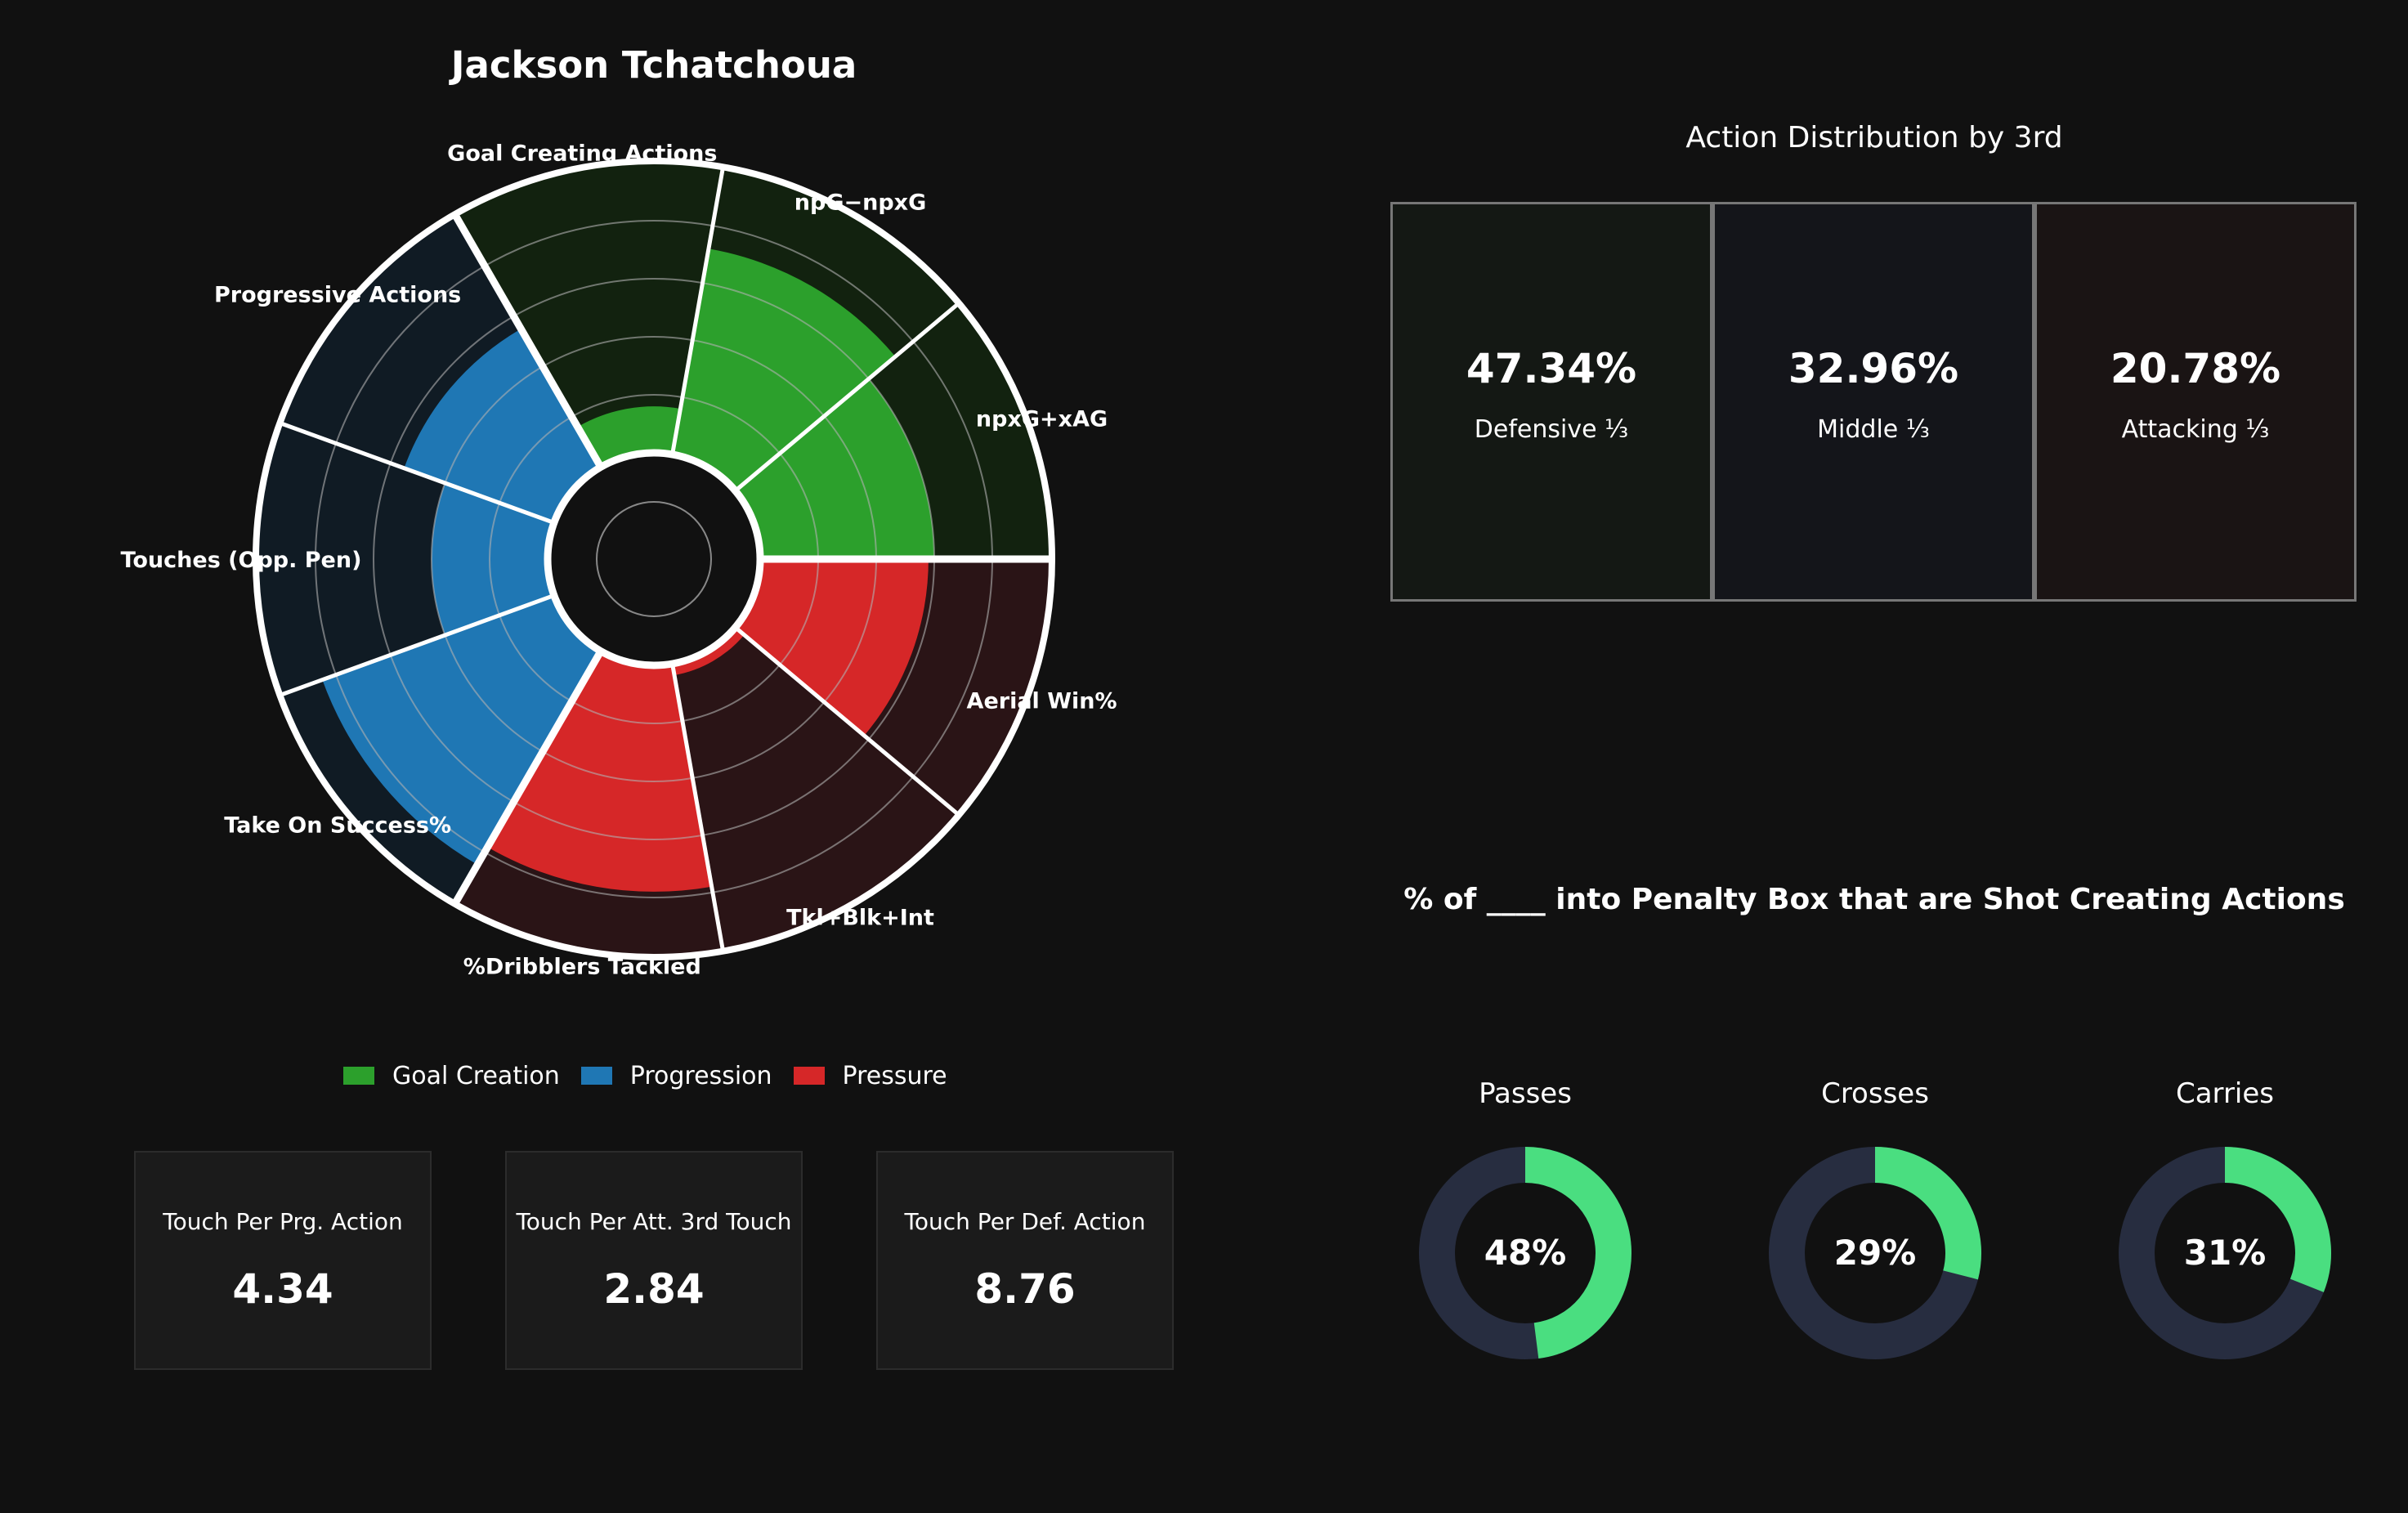  I want to click on legend-swatch-goal-creation, so click(358, 1076).